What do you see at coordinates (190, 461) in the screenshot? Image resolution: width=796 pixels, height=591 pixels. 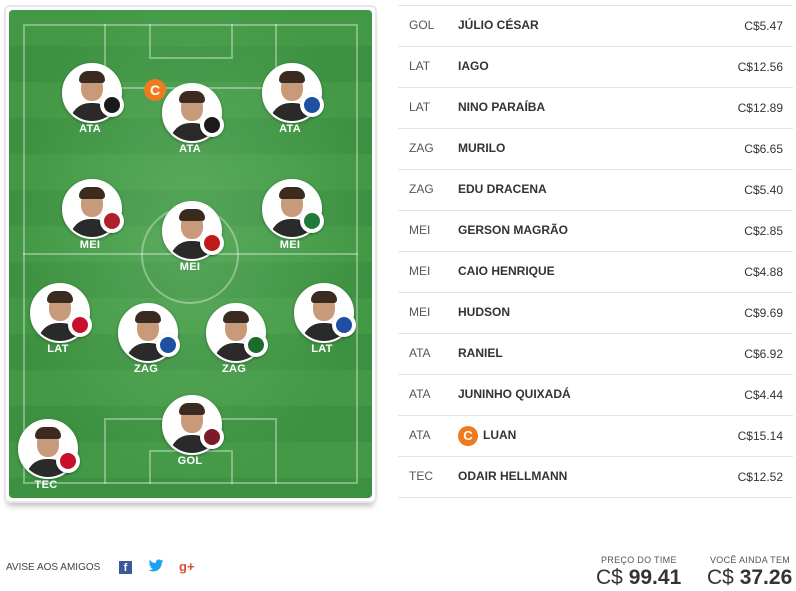 I see `player-position-label: GOL` at bounding box center [190, 461].